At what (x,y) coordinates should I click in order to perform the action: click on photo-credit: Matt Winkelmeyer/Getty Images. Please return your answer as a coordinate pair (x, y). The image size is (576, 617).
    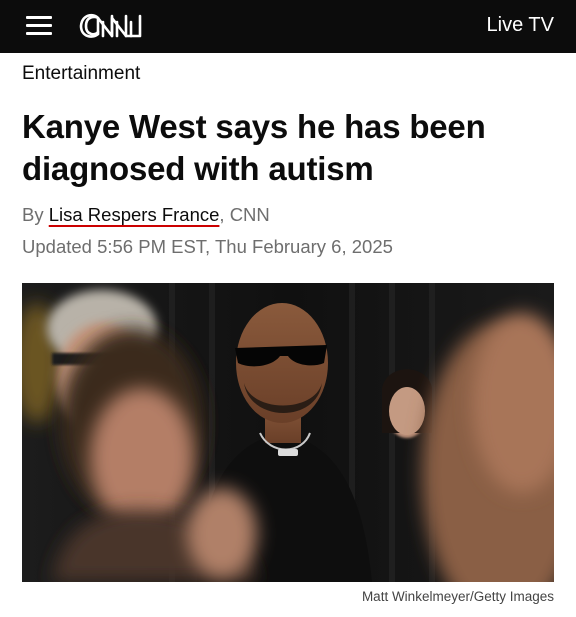
    Looking at the image, I should click on (457, 596).